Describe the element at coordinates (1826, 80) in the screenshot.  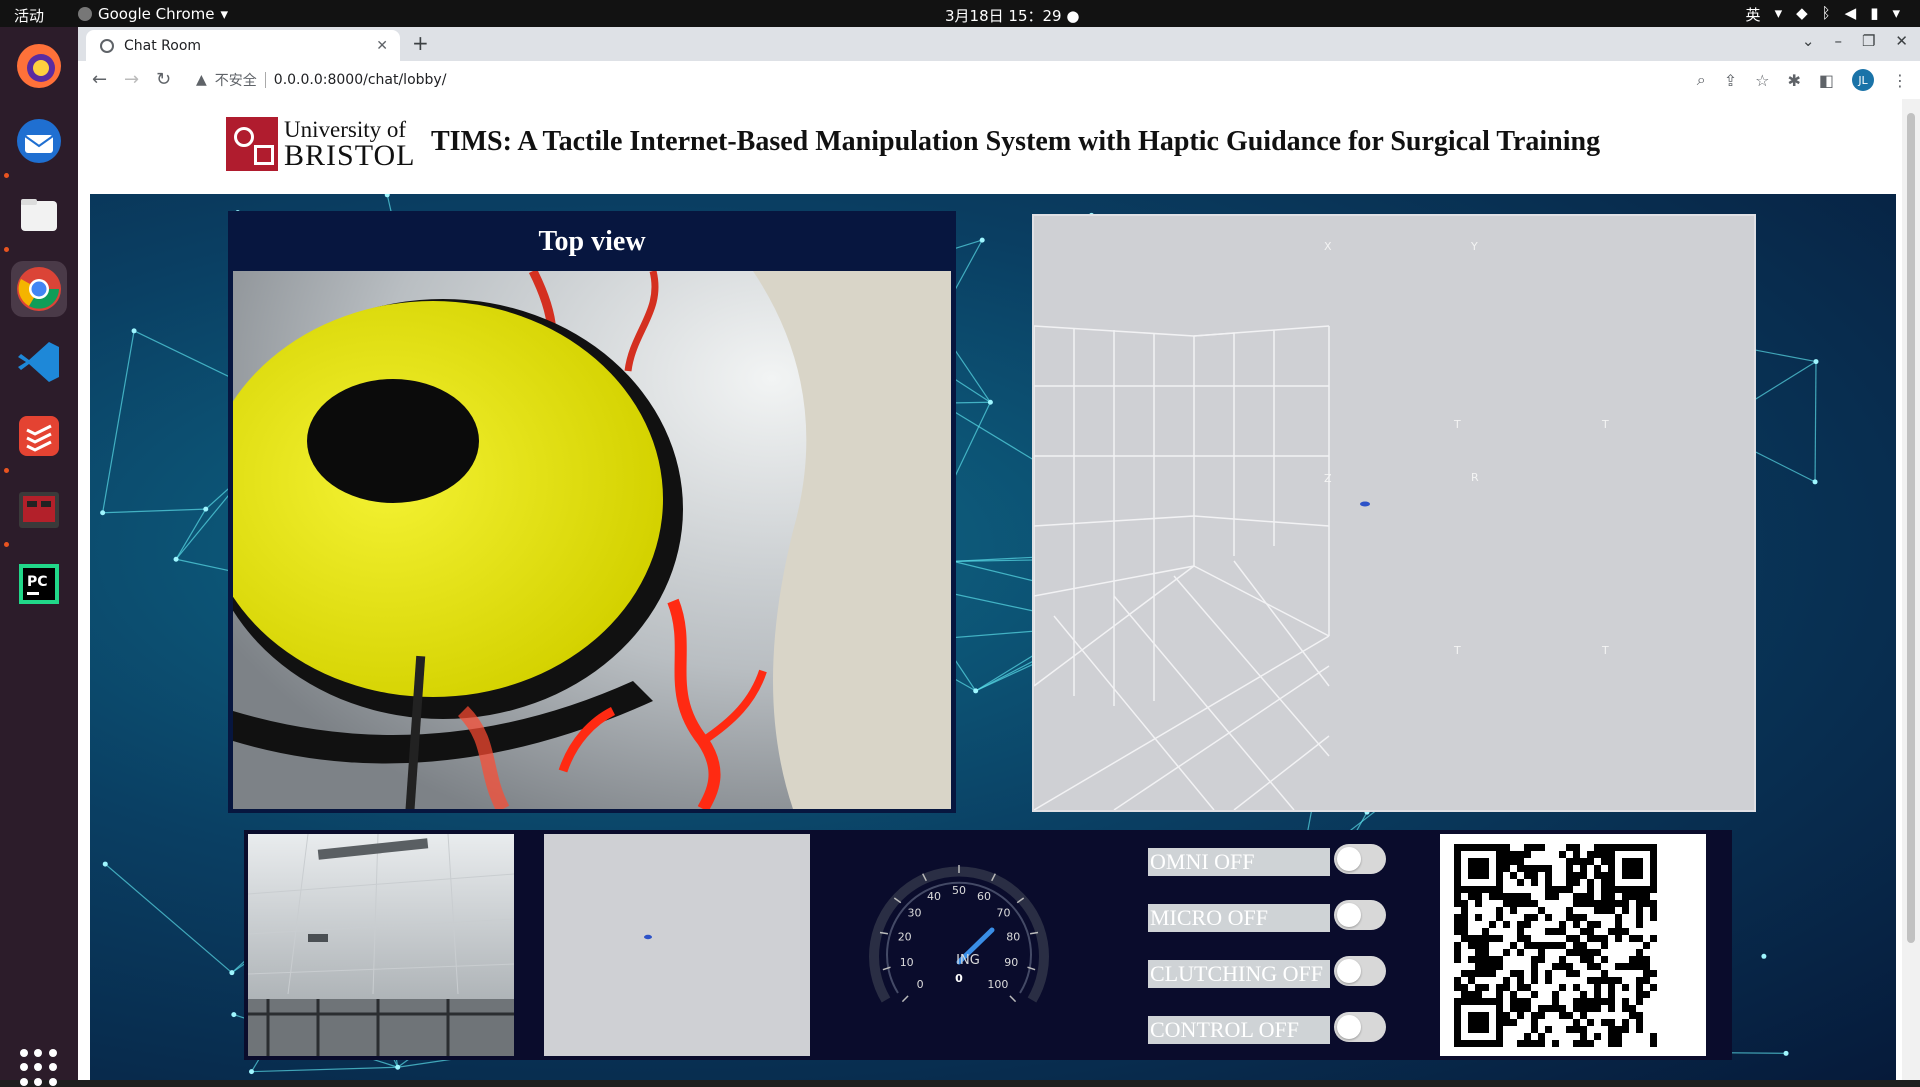
I see `side-panel-icon: ◧` at that location.